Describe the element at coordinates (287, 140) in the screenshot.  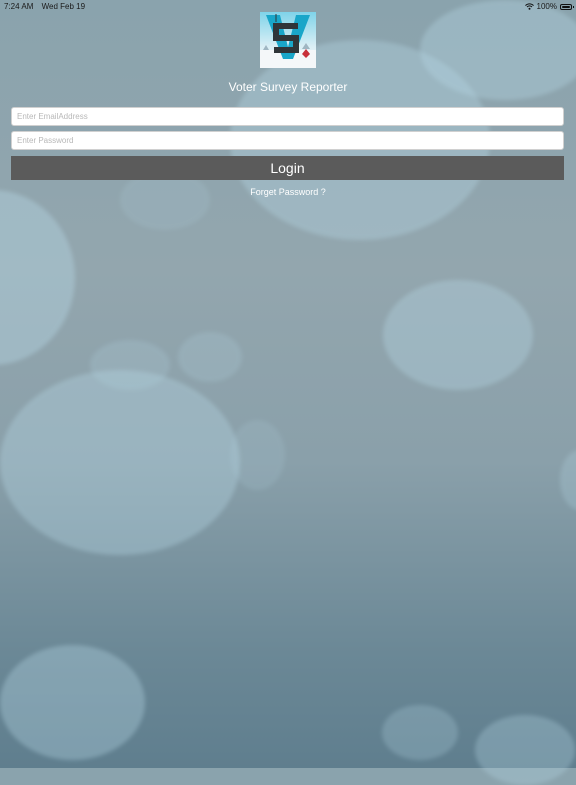
I see `password-field` at that location.